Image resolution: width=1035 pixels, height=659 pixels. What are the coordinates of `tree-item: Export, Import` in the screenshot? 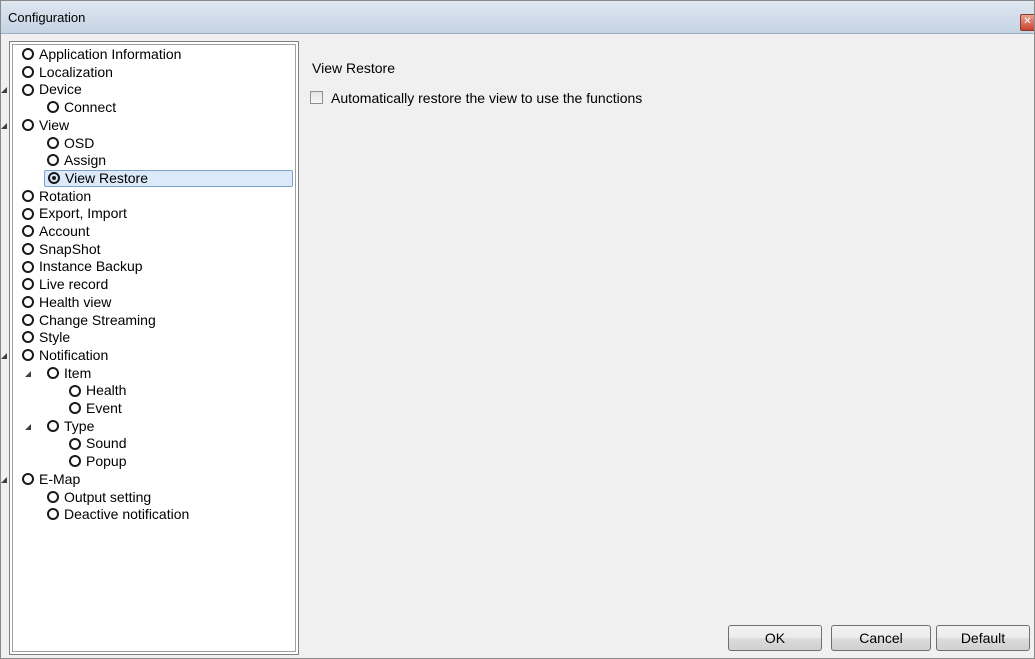 It's located at (74, 213).